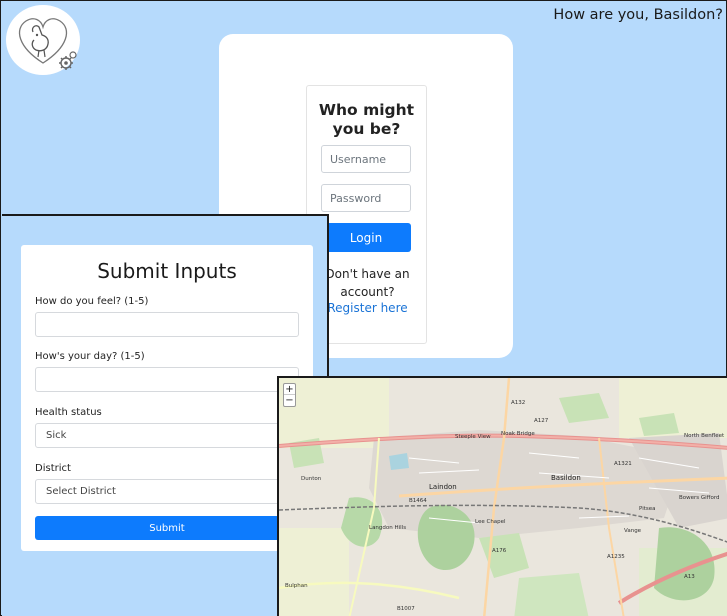 The image size is (727, 616). Describe the element at coordinates (518, 434) in the screenshot. I see `map-label-noak-bridge: Noak Bridge` at that location.